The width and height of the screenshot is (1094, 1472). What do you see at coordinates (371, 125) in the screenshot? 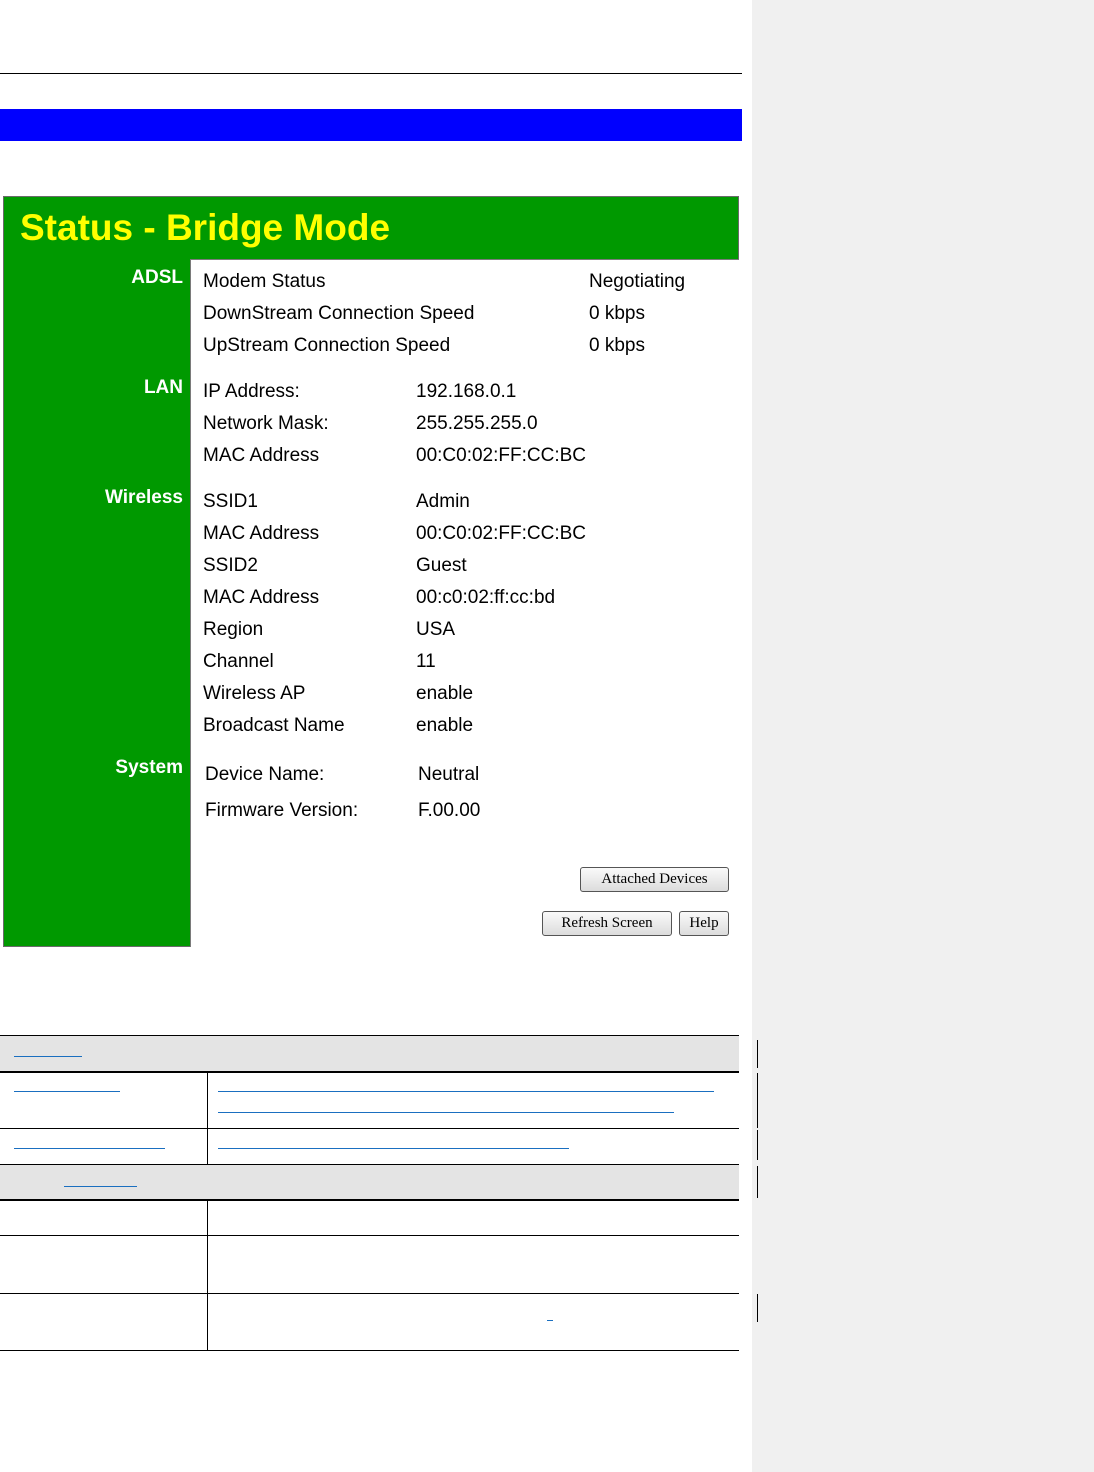
I see `chapter-banner` at bounding box center [371, 125].